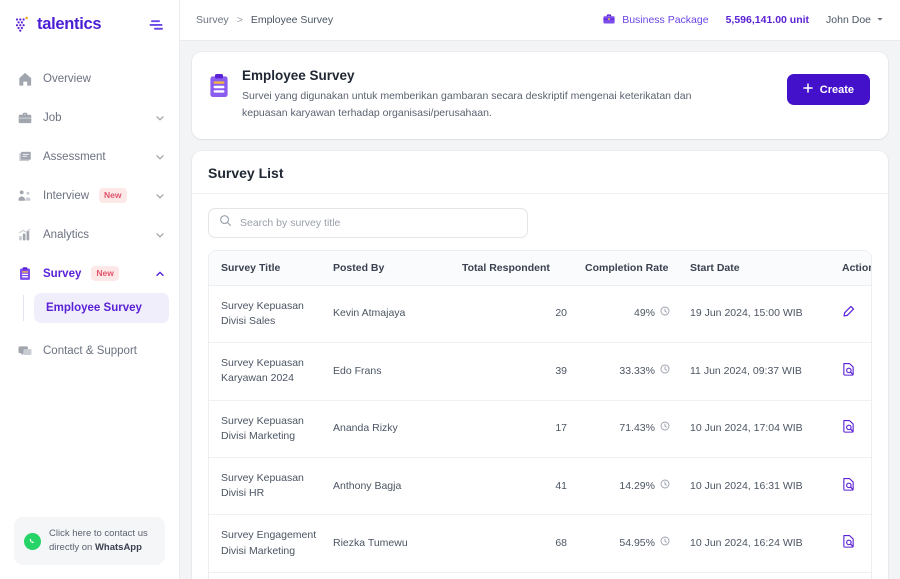  I want to click on cell-completion-rate: 54.95%, so click(626, 543).